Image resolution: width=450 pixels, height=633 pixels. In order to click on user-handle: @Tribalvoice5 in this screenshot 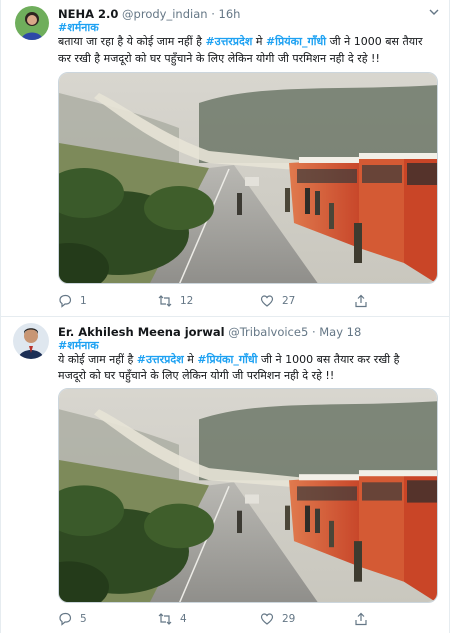, I will do `click(268, 332)`.